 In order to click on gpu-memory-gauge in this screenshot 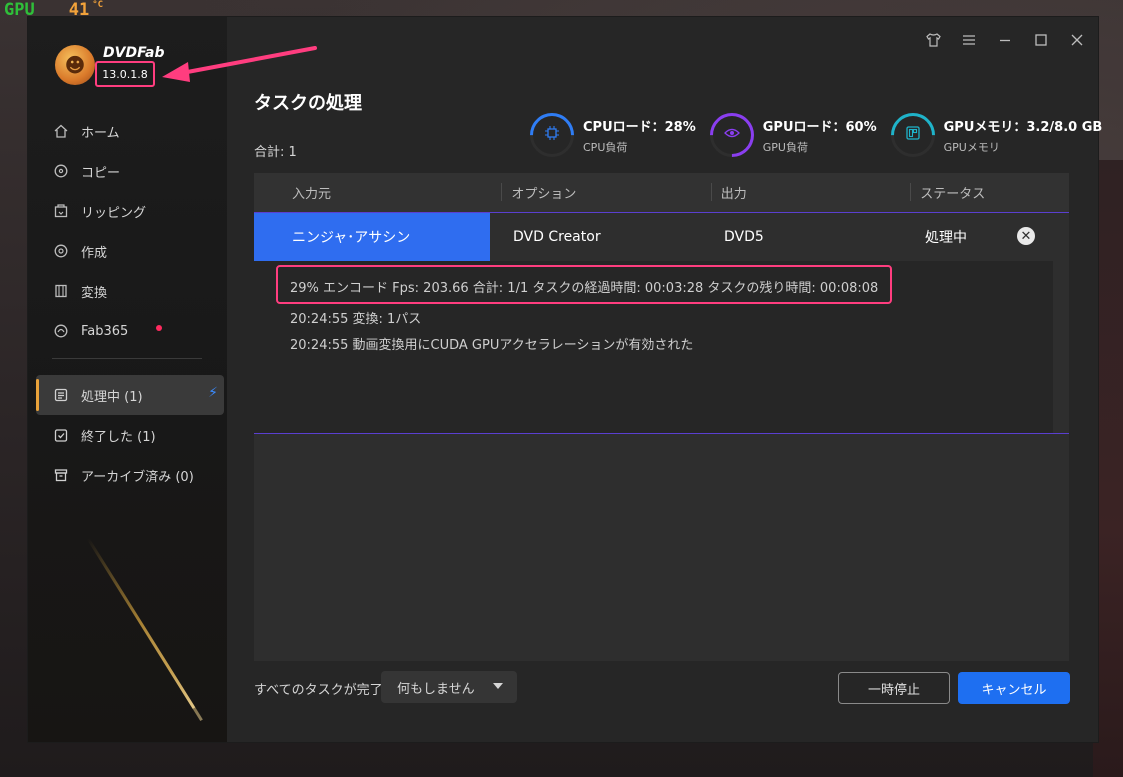, I will do `click(912, 135)`.